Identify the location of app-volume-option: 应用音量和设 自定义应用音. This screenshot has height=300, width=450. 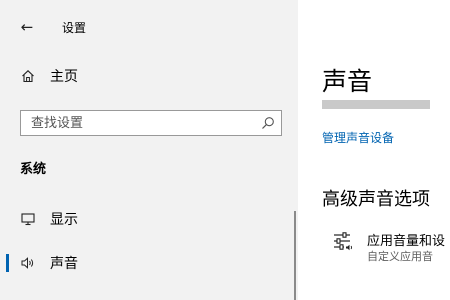
(386, 248).